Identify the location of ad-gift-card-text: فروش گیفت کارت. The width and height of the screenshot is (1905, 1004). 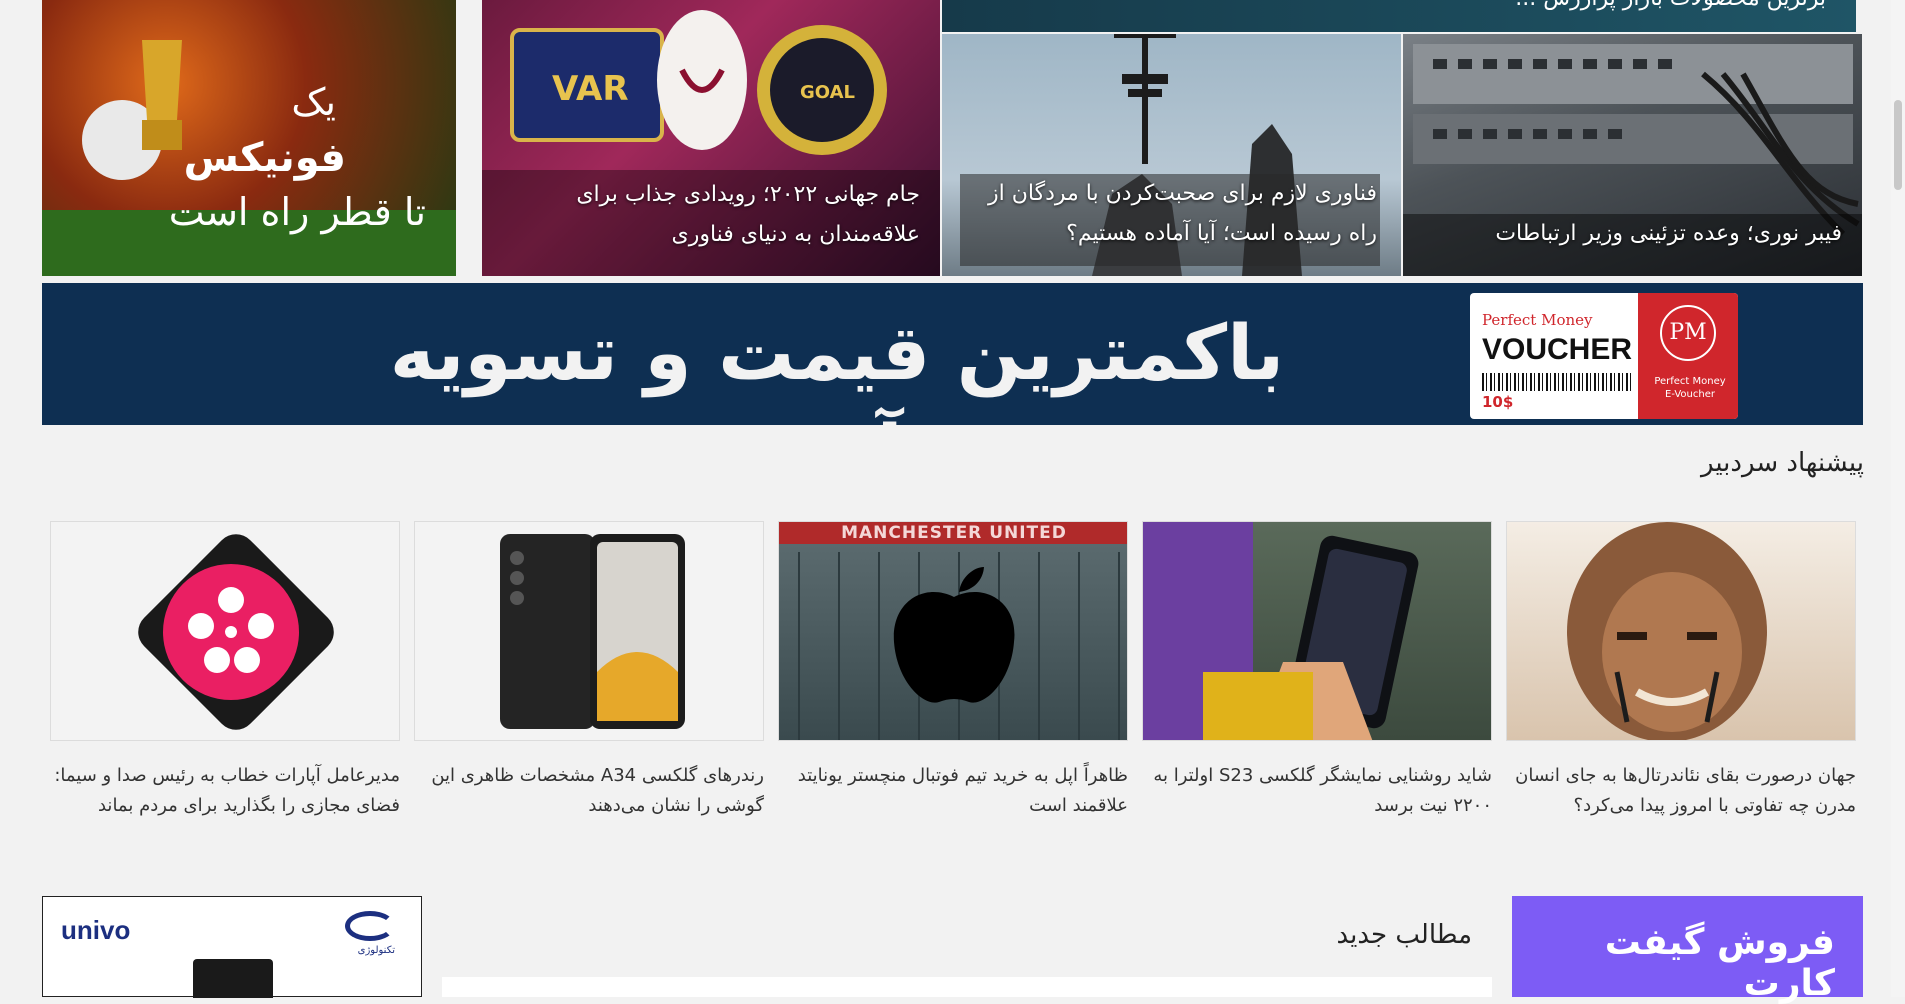
(1719, 963).